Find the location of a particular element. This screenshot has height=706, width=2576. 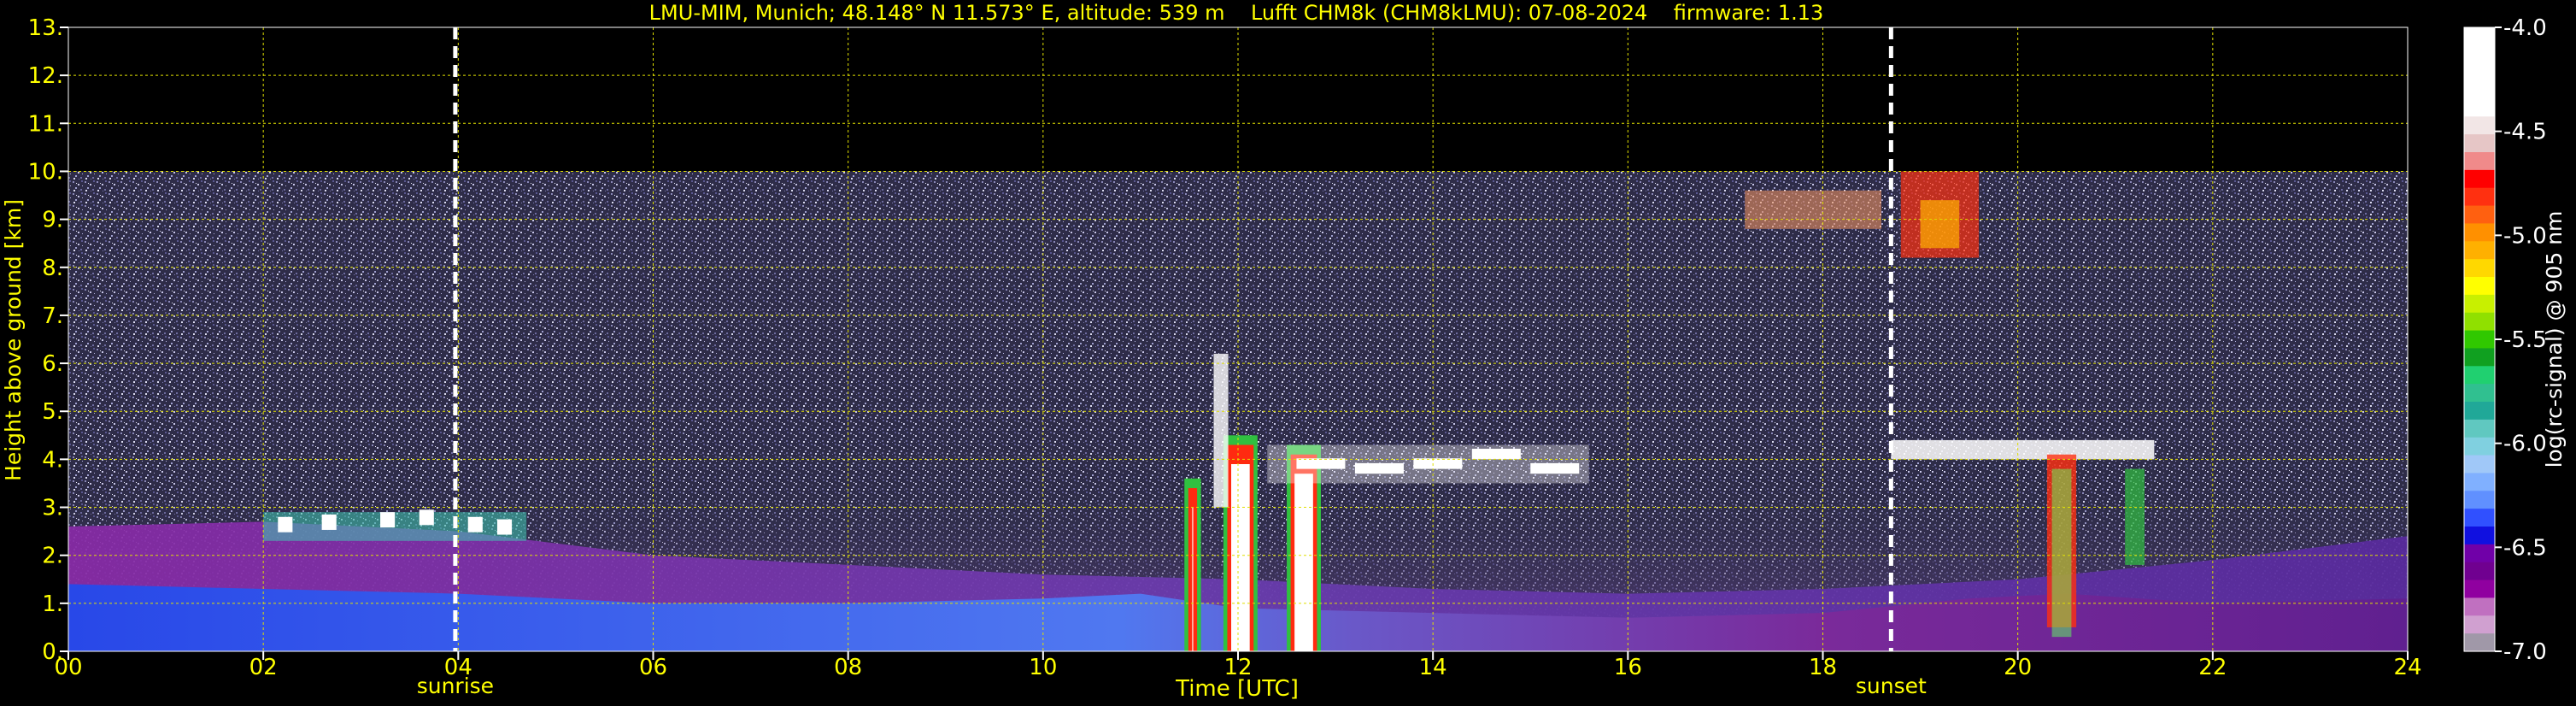

colorbar-tick-label: -4.0 is located at coordinates (2525, 28).